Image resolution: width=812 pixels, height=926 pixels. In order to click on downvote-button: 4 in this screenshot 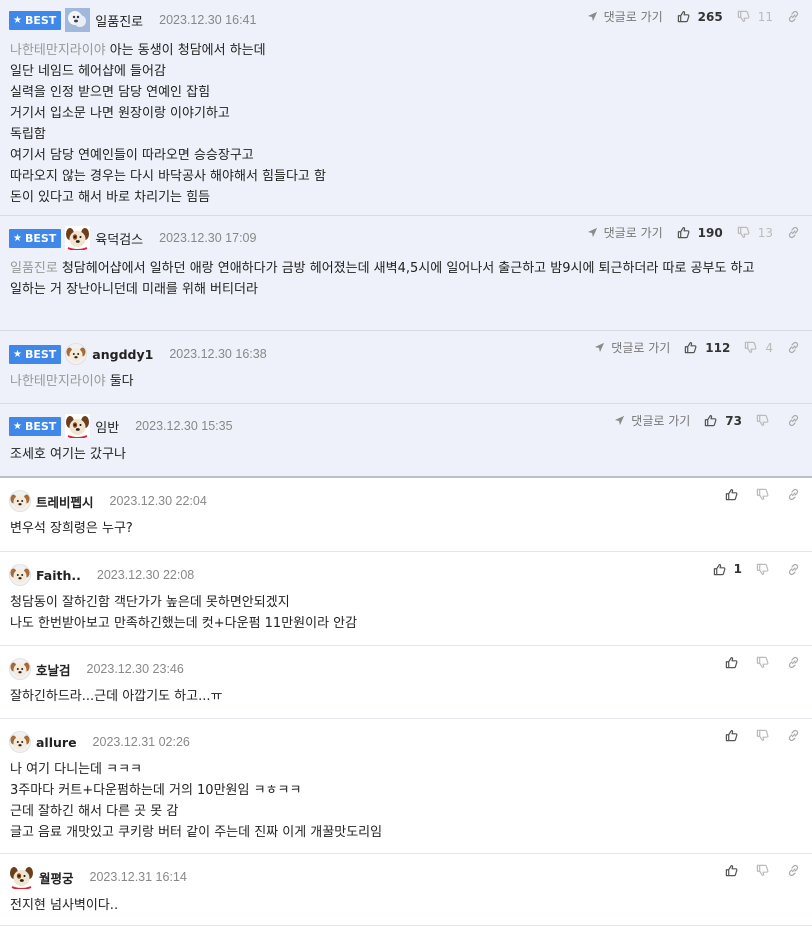, I will do `click(758, 348)`.